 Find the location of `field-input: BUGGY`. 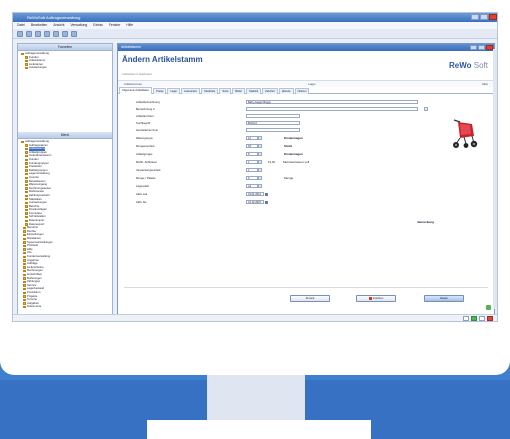

field-input: BUGGY is located at coordinates (273, 123).